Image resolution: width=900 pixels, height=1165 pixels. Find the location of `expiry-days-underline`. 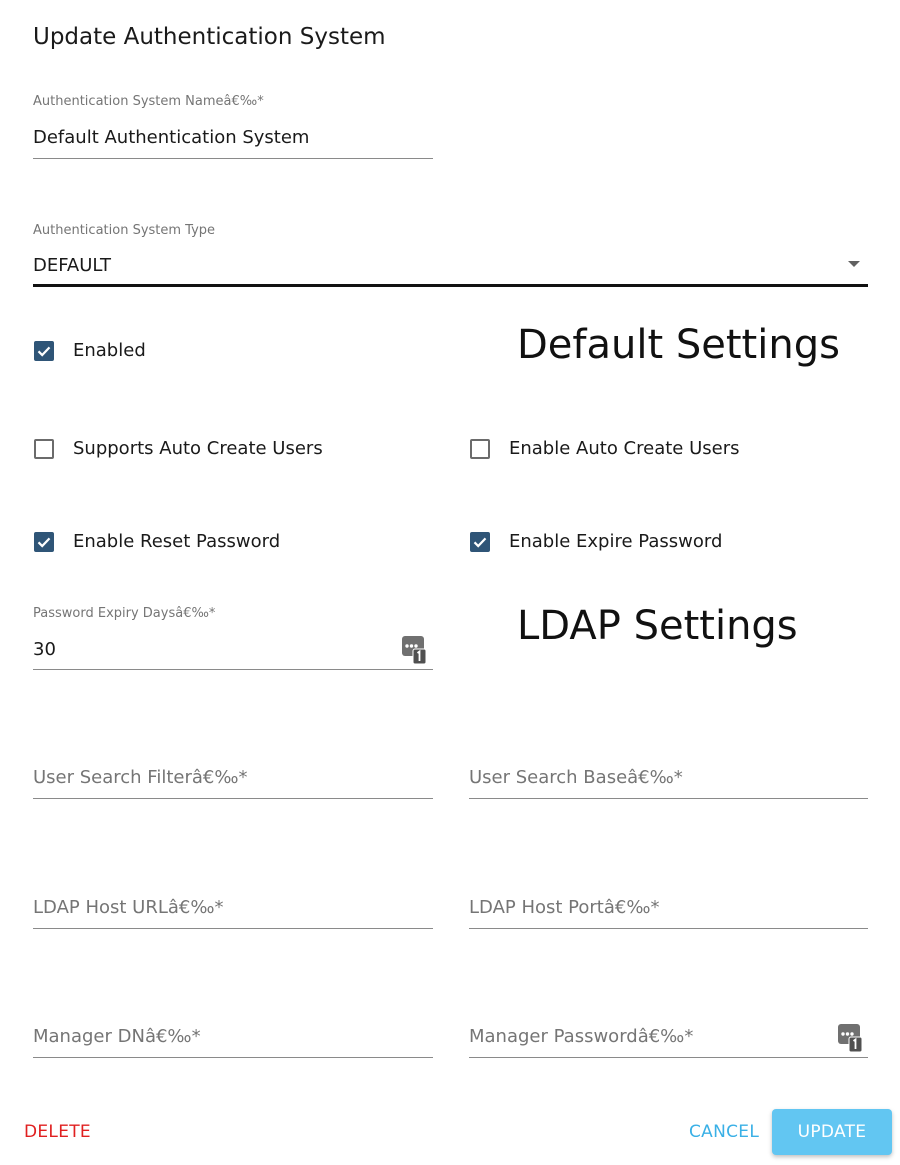

expiry-days-underline is located at coordinates (233, 669).